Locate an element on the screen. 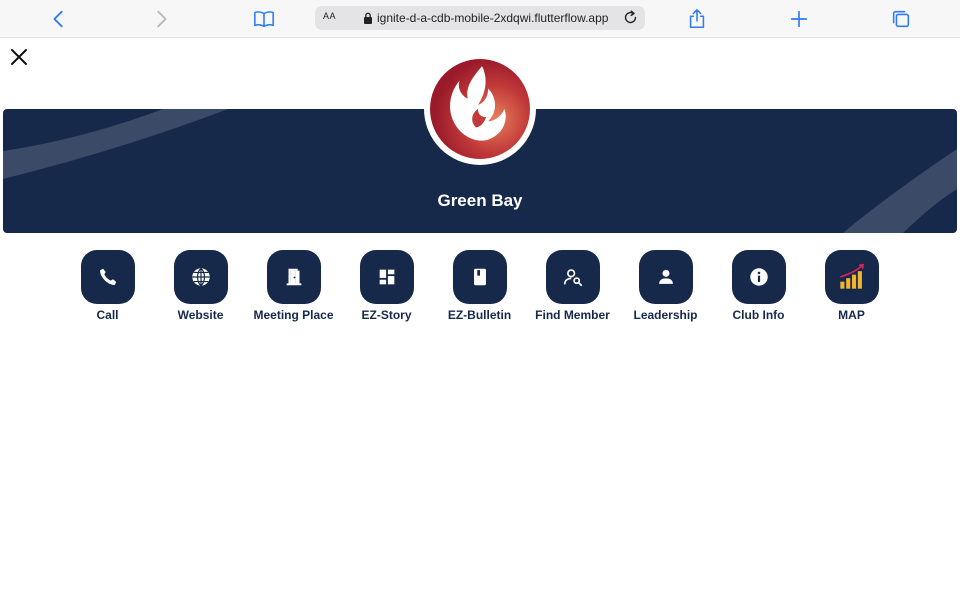 The image size is (960, 600). club-name: Green Bay is located at coordinates (480, 200).